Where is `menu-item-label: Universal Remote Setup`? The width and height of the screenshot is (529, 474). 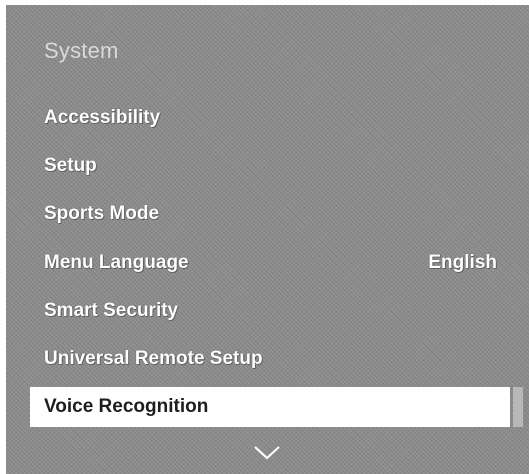
menu-item-label: Universal Remote Setup is located at coordinates (153, 358).